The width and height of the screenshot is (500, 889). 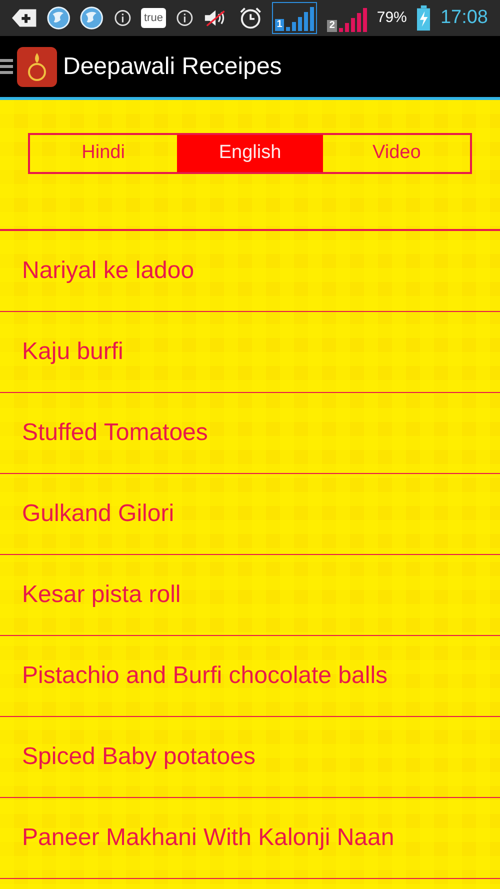 I want to click on charging-battery-icon, so click(x=423, y=18).